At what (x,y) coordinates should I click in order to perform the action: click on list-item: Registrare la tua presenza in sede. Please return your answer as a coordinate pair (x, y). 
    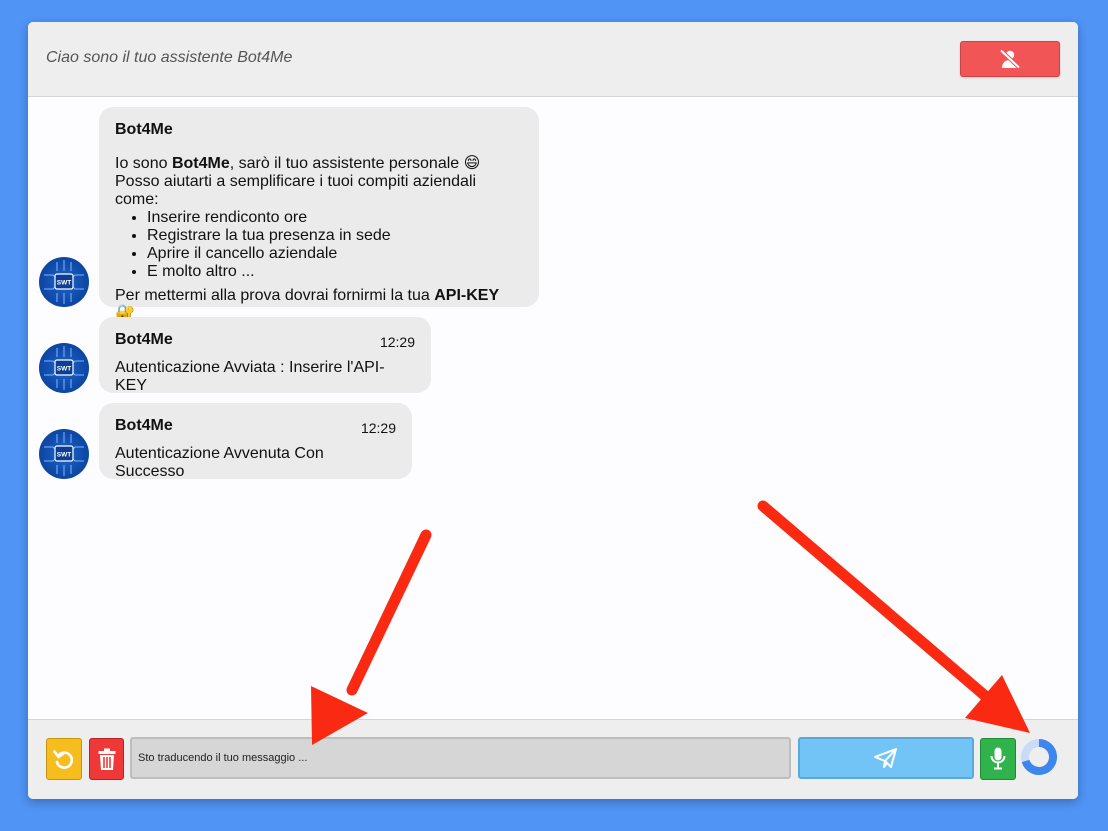
    Looking at the image, I should click on (335, 236).